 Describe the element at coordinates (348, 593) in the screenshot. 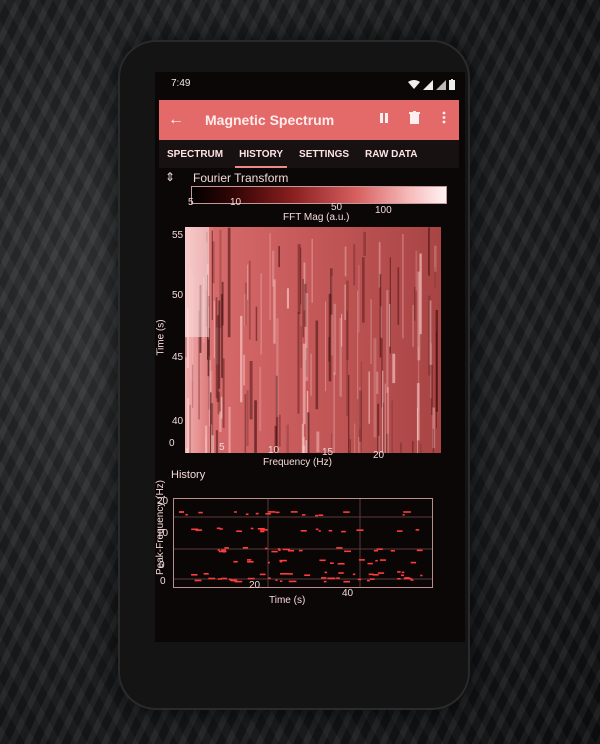

I see `history-xtick: 40` at that location.